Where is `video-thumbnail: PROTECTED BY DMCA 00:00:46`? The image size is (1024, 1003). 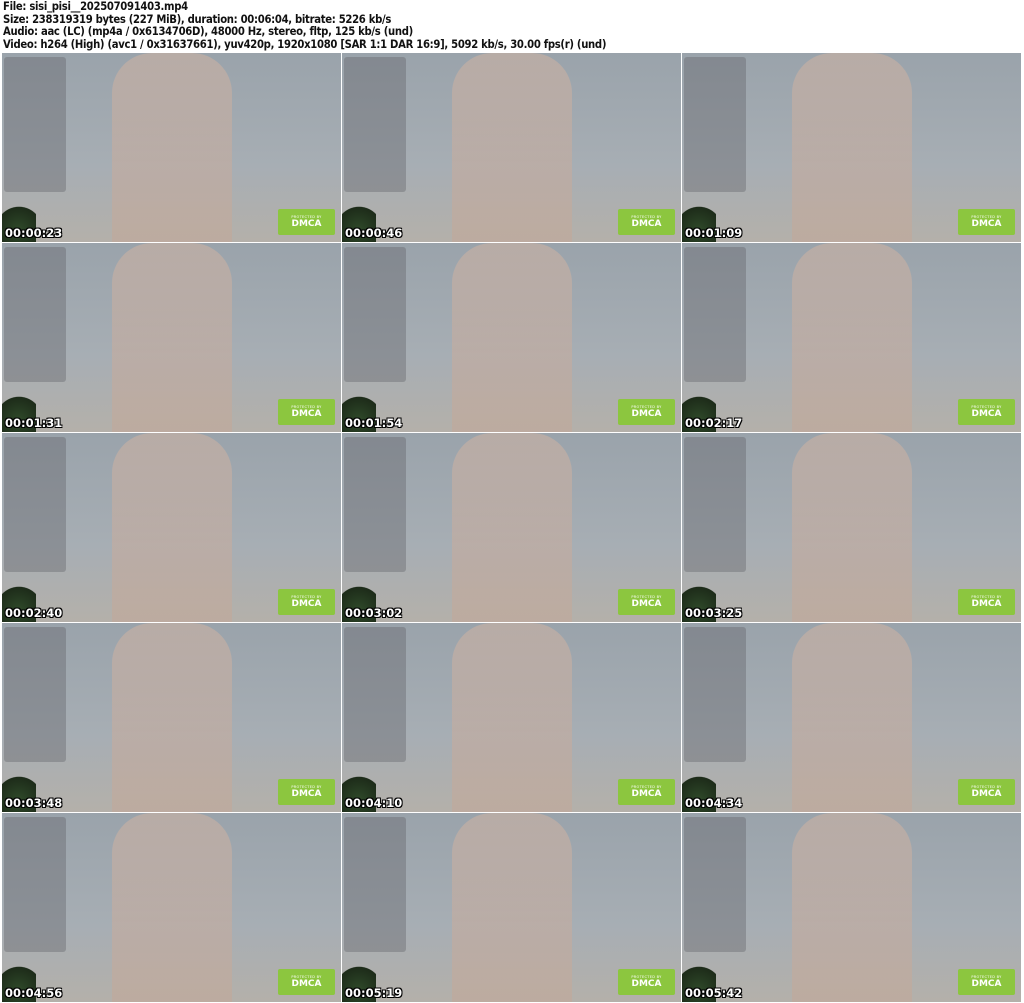
video-thumbnail: PROTECTED BY DMCA 00:00:46 is located at coordinates (511, 147).